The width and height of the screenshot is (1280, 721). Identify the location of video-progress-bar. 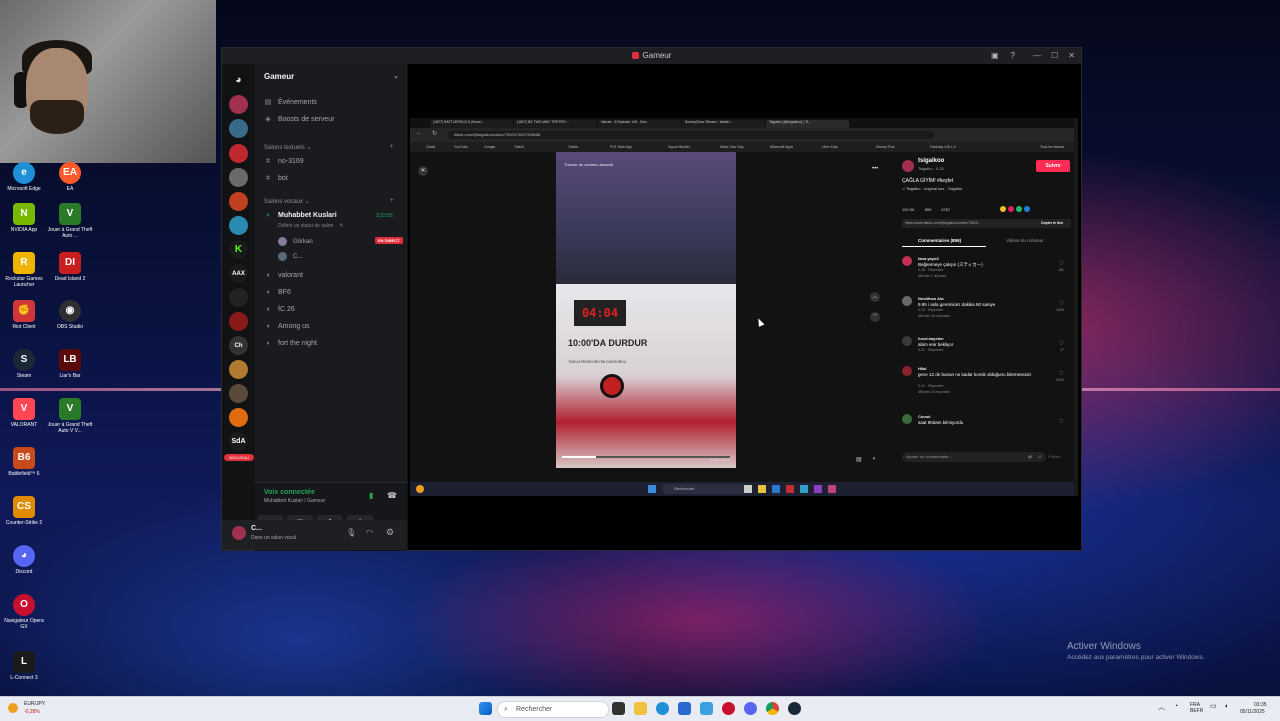
(646, 457).